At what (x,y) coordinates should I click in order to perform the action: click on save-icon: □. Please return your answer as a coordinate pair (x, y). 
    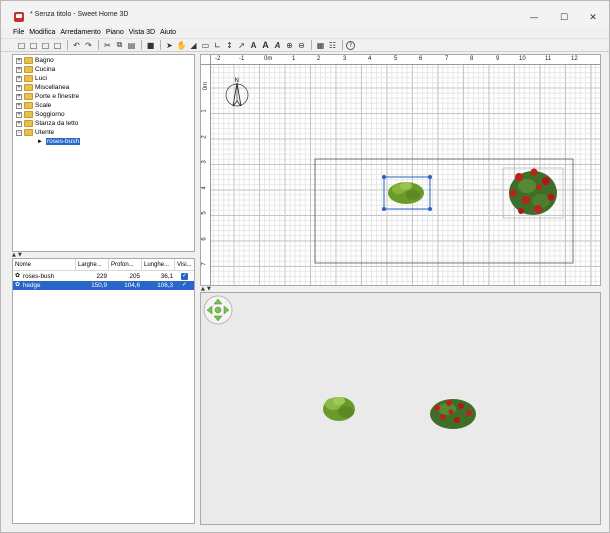
    Looking at the image, I should click on (45, 45).